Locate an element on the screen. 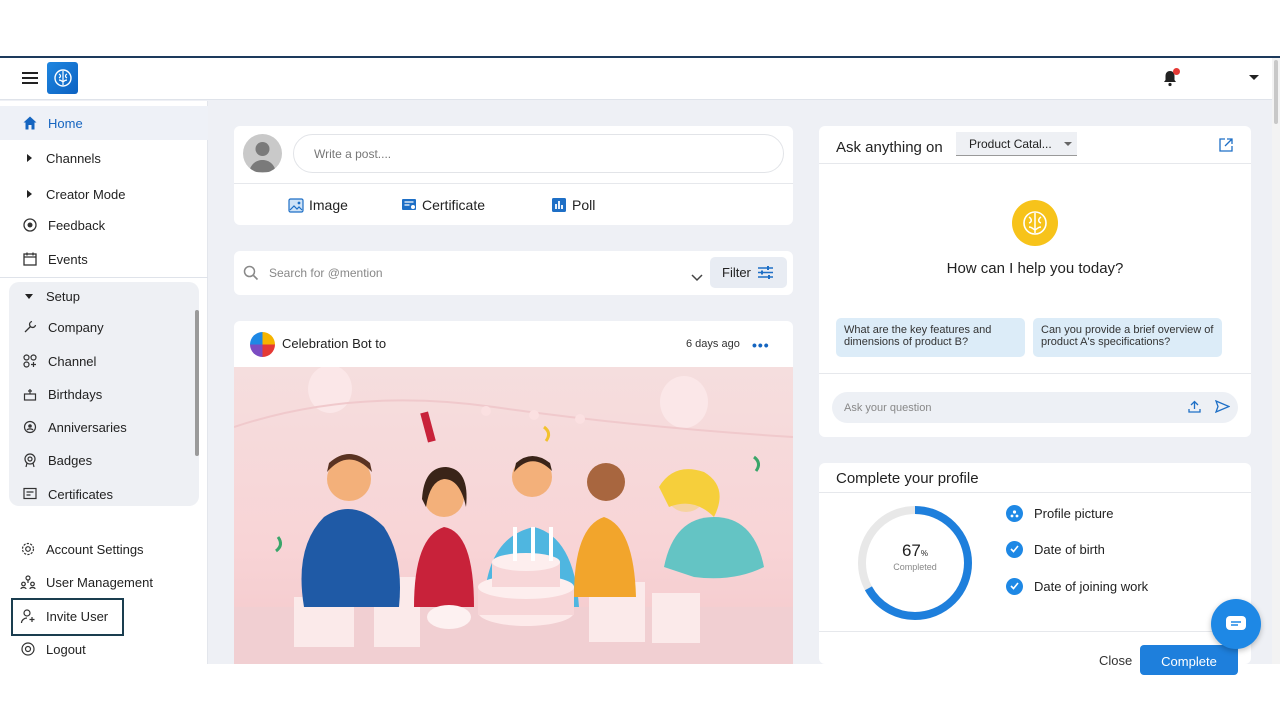  external-link-icon is located at coordinates (1226, 147).